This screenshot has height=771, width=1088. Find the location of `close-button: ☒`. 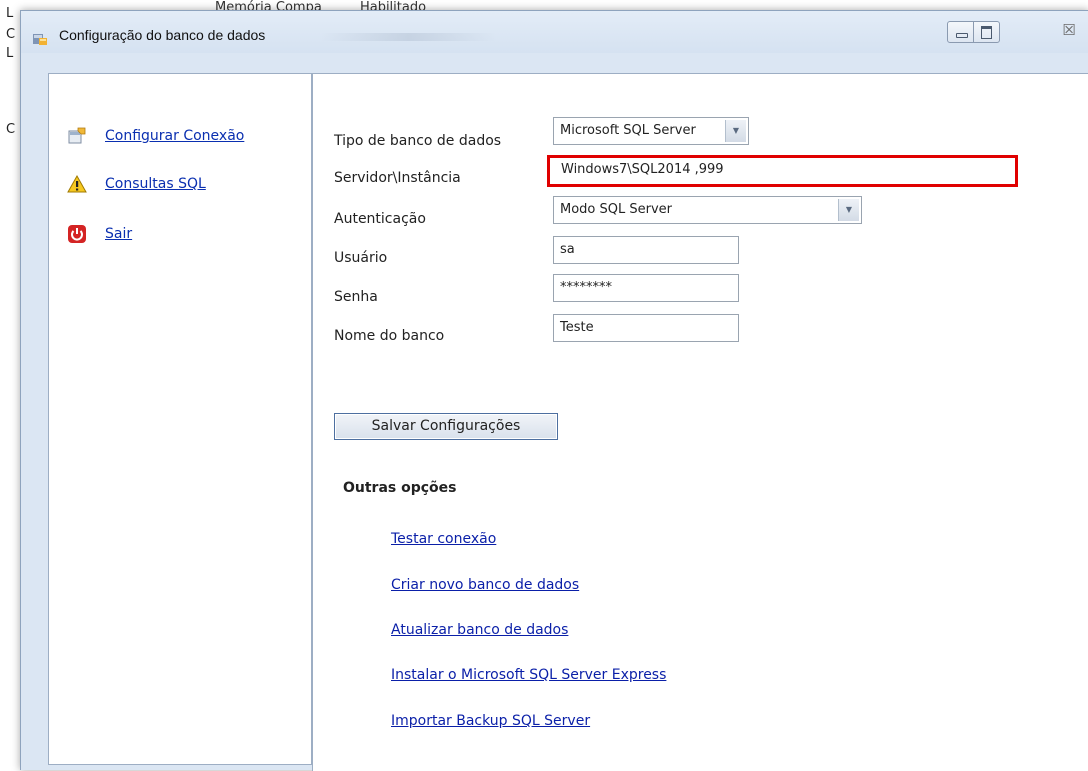

close-button: ☒ is located at coordinates (1069, 30).